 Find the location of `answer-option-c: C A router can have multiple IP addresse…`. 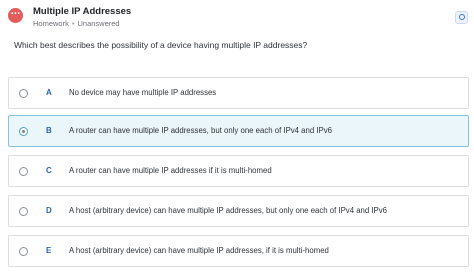

answer-option-c: C A router can have multiple IP addresse… is located at coordinates (238, 171).